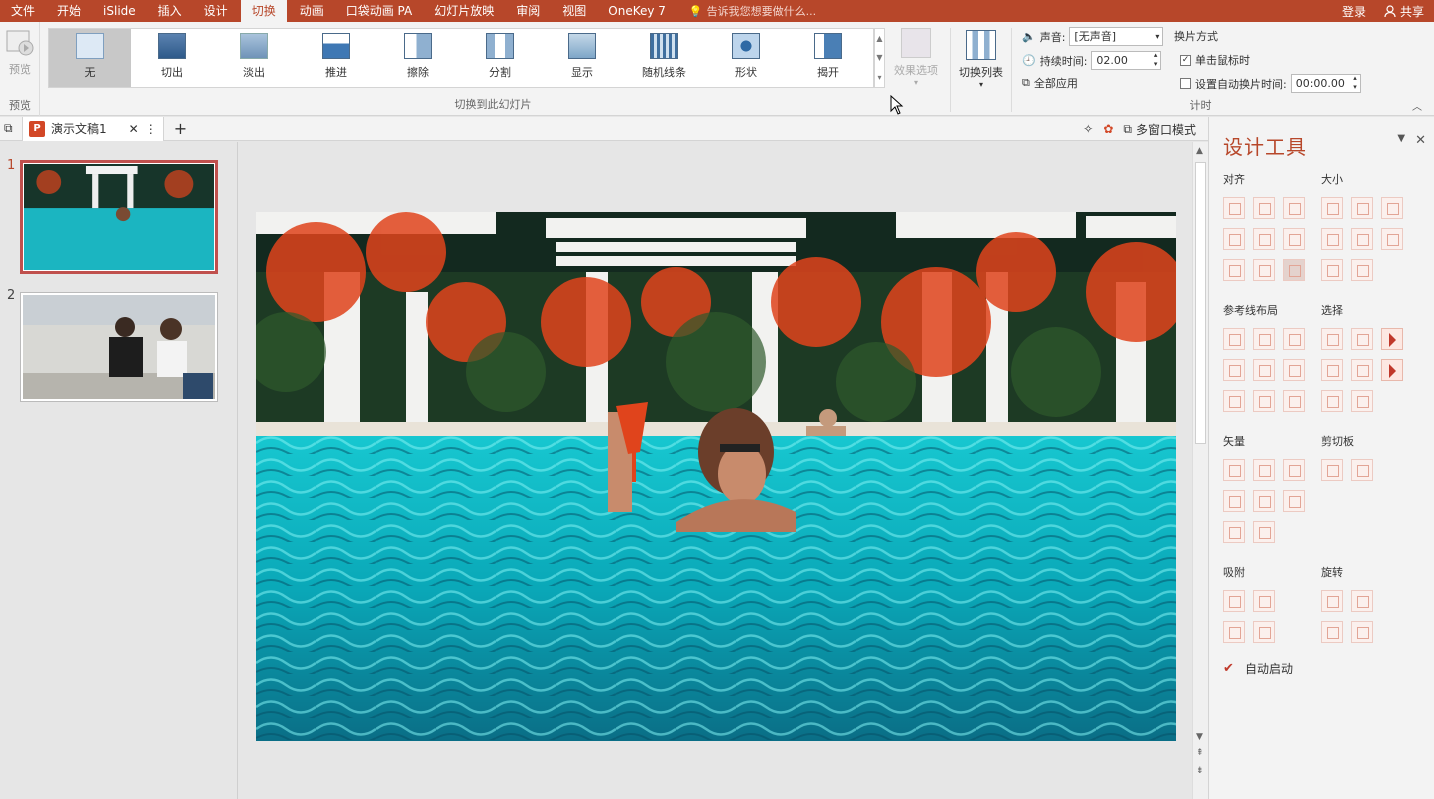  I want to click on add-tab-icon: +, so click(180, 128).